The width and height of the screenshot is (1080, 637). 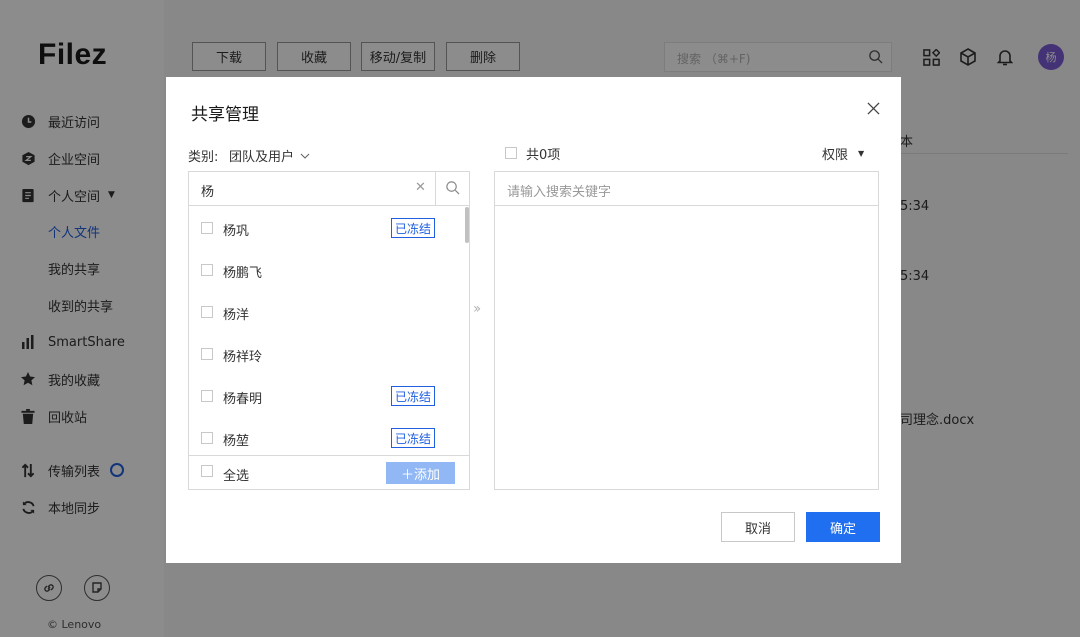 I want to click on user-name: 杨祥玲, so click(x=243, y=357).